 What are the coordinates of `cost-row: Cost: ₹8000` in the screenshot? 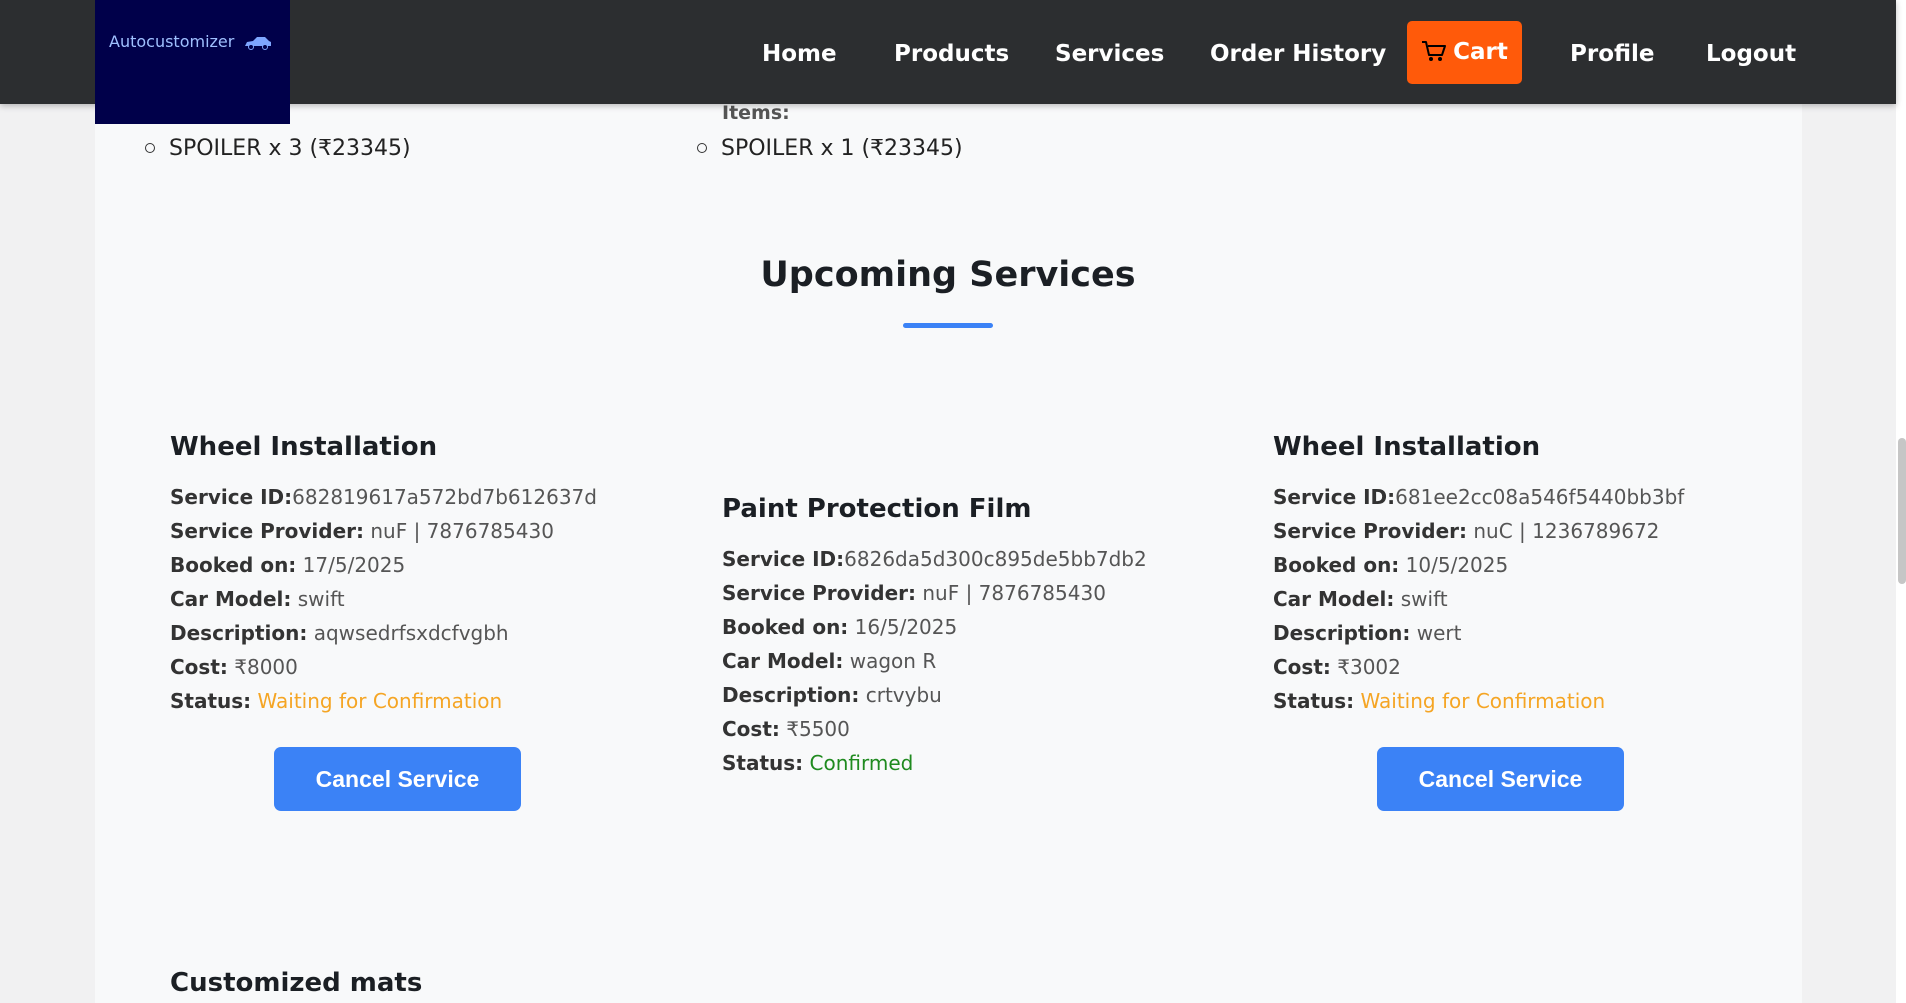 It's located at (370, 667).